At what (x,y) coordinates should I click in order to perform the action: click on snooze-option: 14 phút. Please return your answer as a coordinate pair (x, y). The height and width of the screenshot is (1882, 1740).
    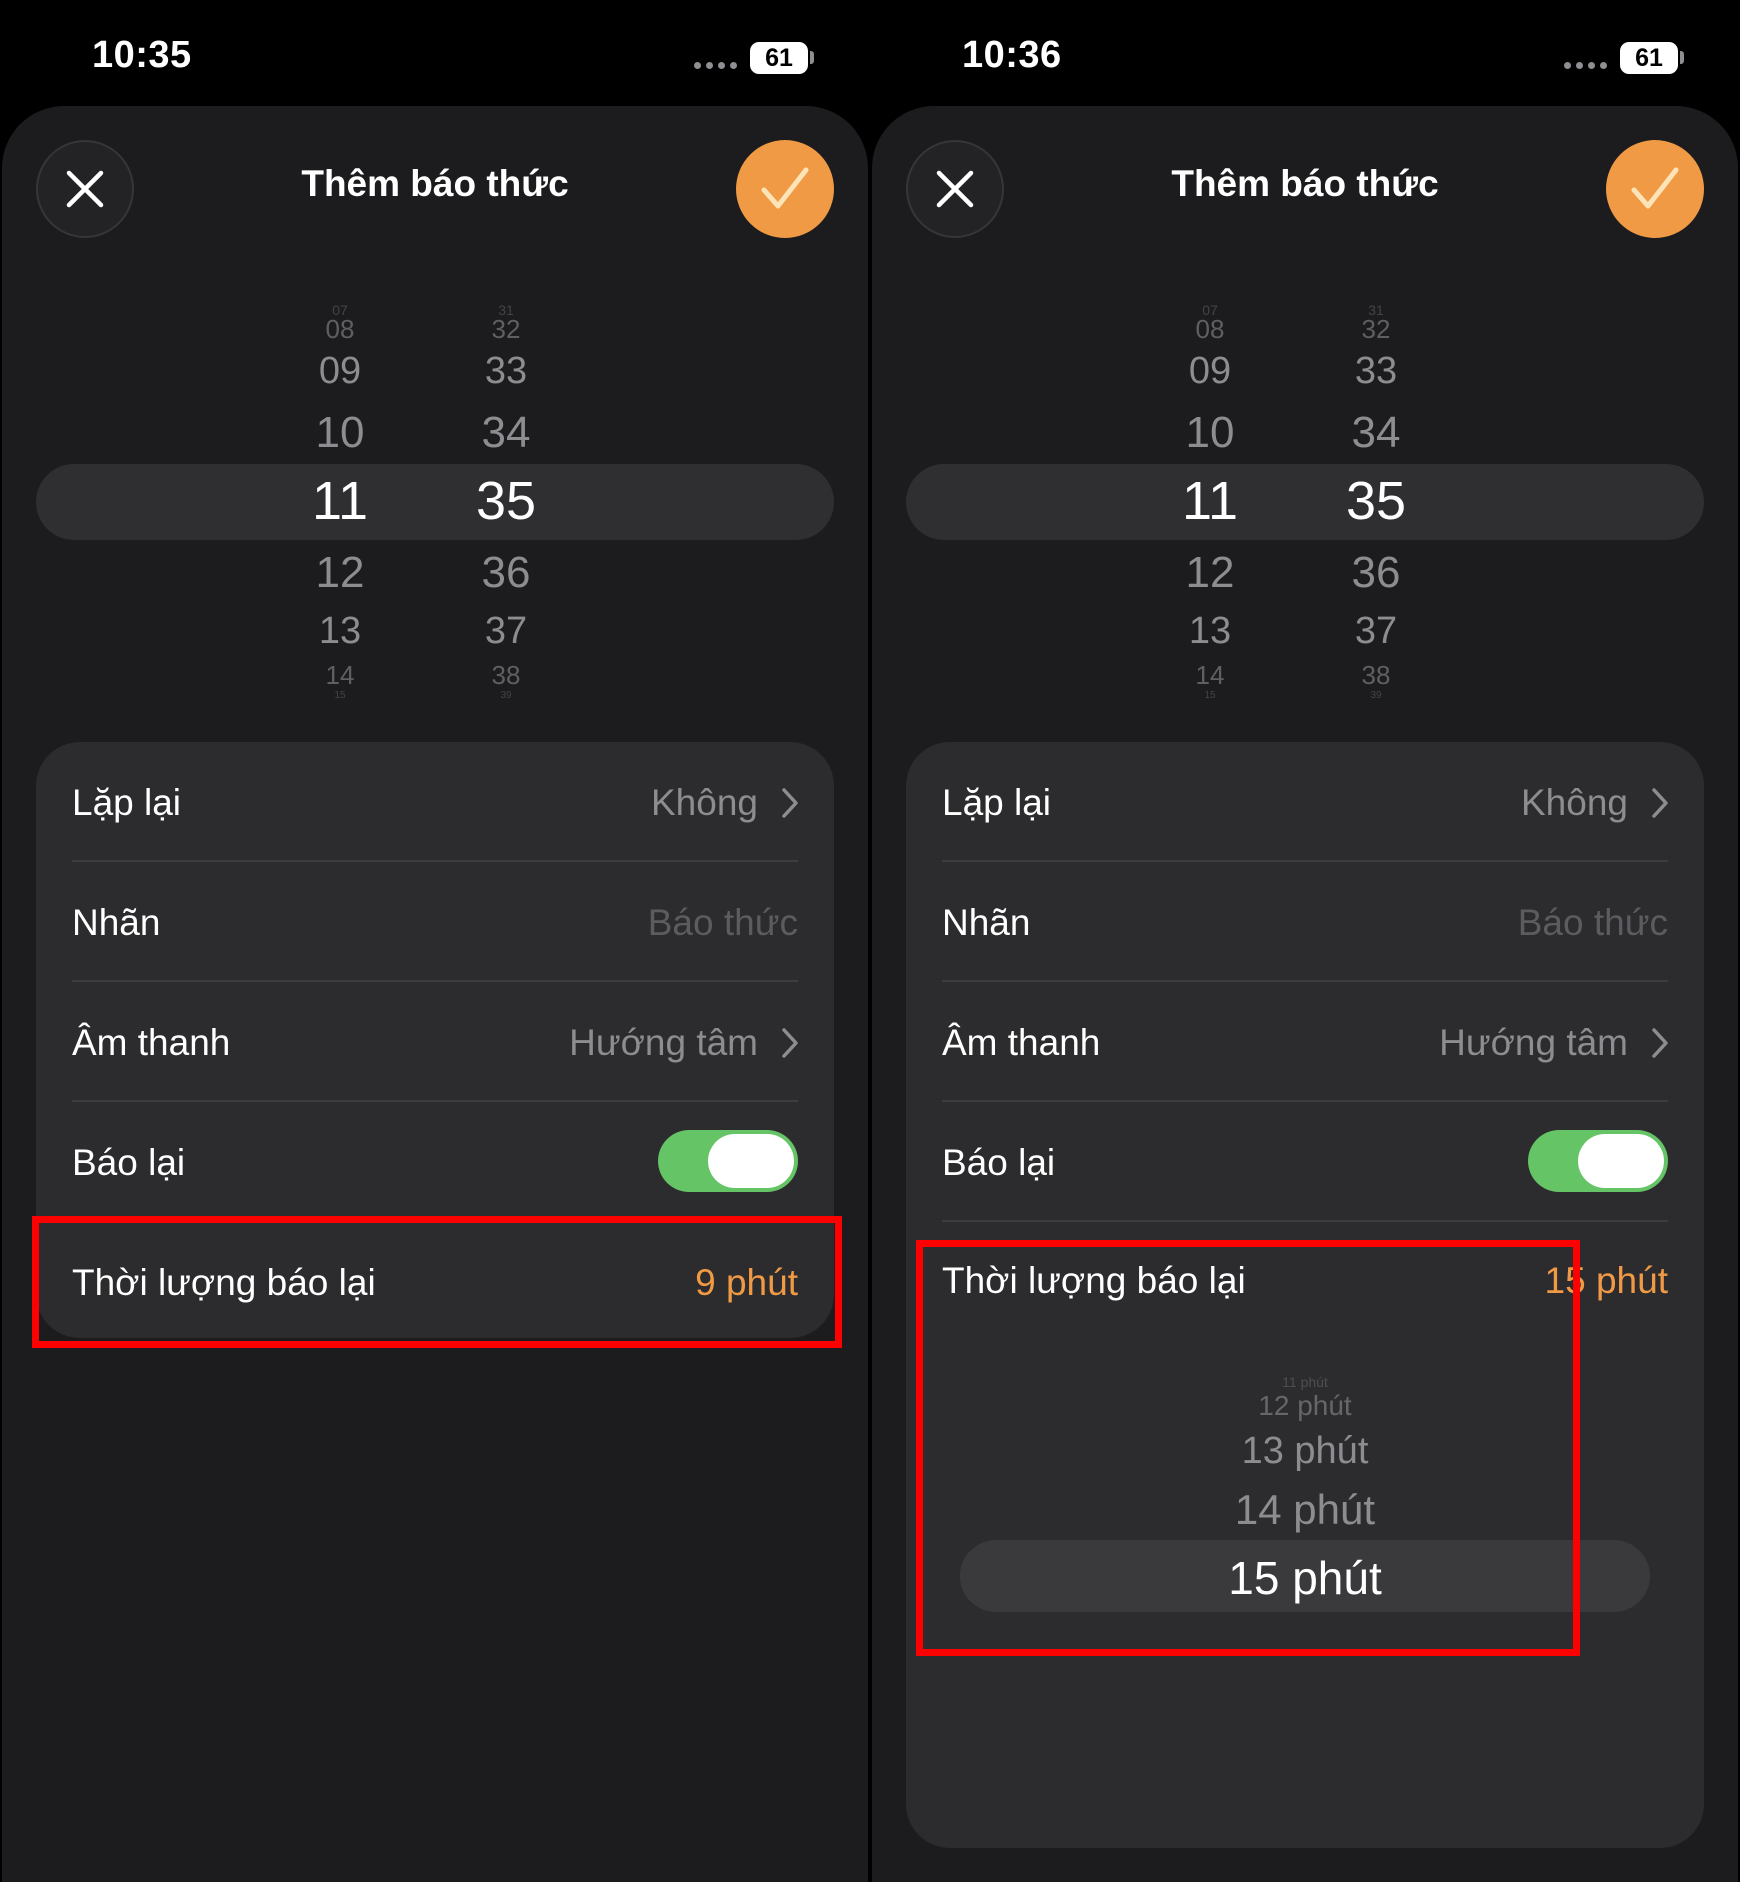
    Looking at the image, I should click on (1305, 1510).